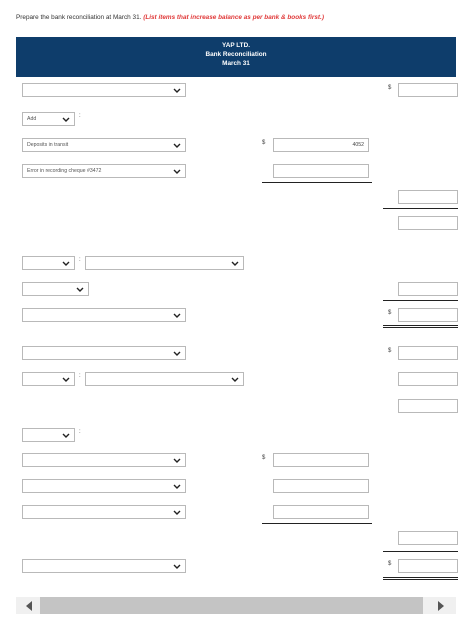 Image resolution: width=471 pixels, height=624 pixels. Describe the element at coordinates (420, 208) in the screenshot. I see `total-underline` at that location.